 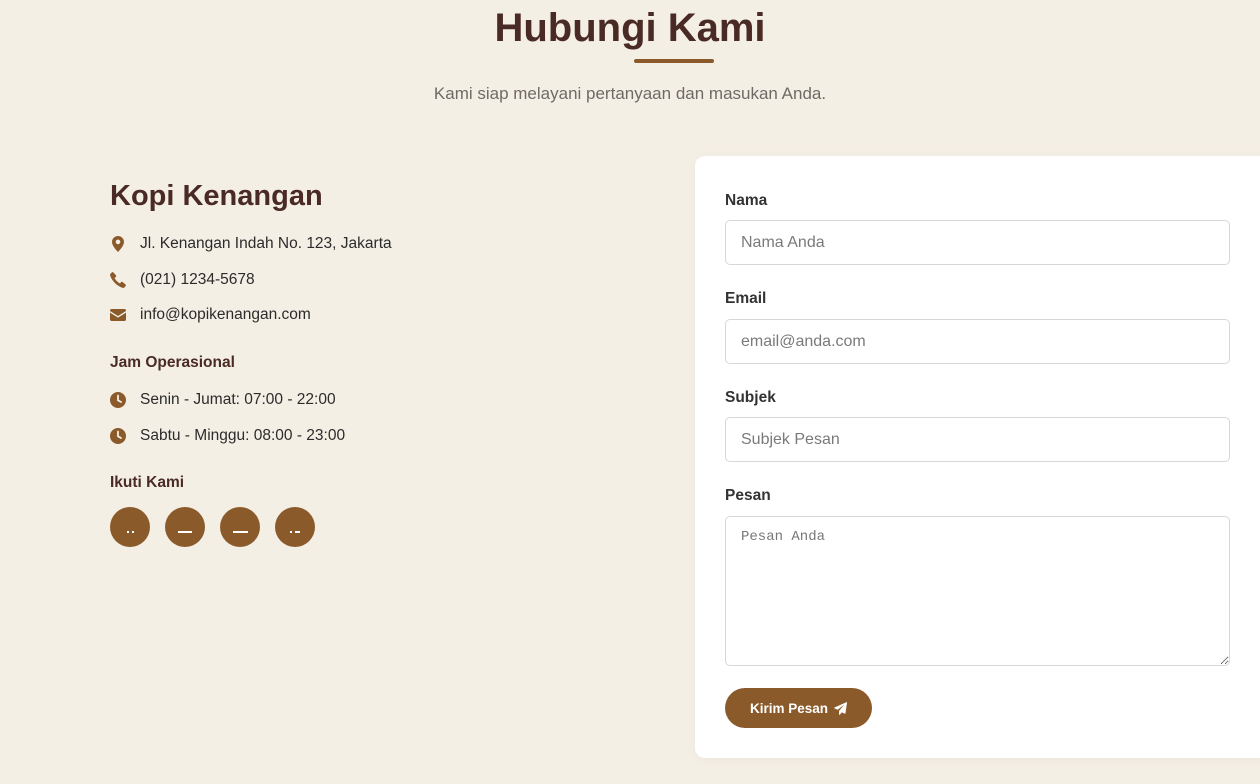 I want to click on phone-row: (021) 1234-5678, so click(x=182, y=280).